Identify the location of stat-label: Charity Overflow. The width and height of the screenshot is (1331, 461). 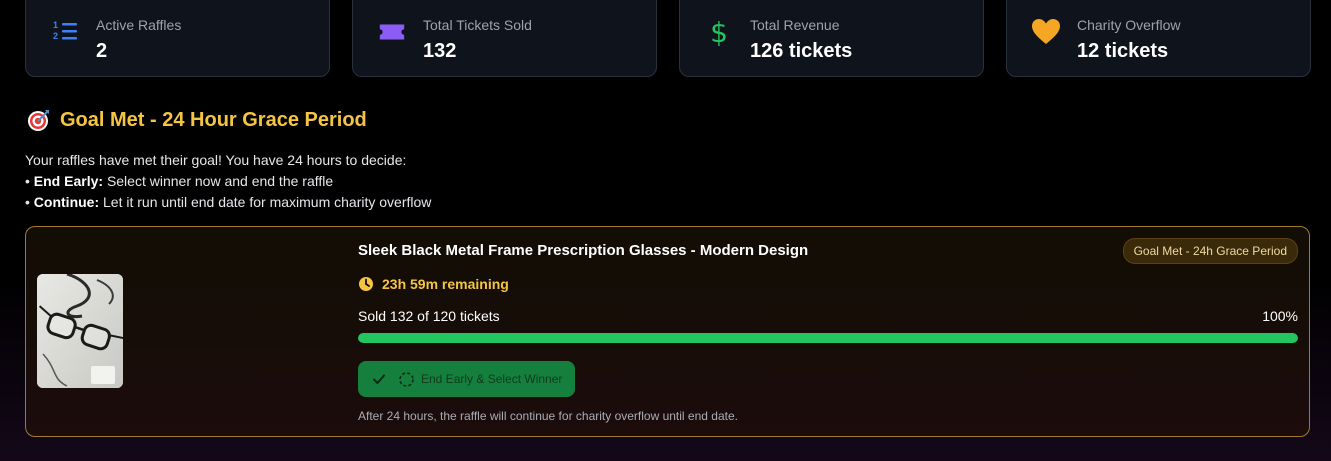
(1129, 25).